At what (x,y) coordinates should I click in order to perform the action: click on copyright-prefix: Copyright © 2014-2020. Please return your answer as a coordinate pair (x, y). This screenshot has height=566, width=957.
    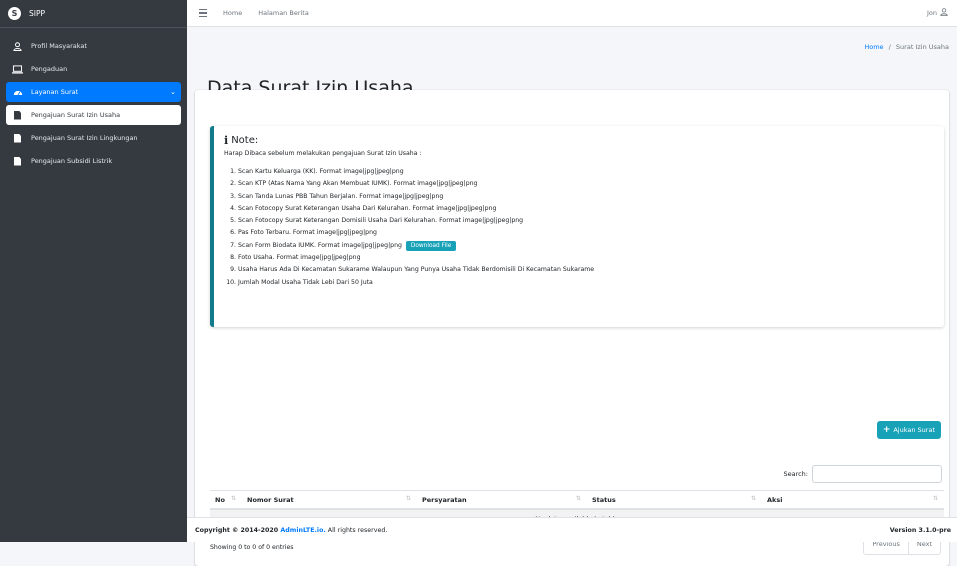
    Looking at the image, I should click on (238, 530).